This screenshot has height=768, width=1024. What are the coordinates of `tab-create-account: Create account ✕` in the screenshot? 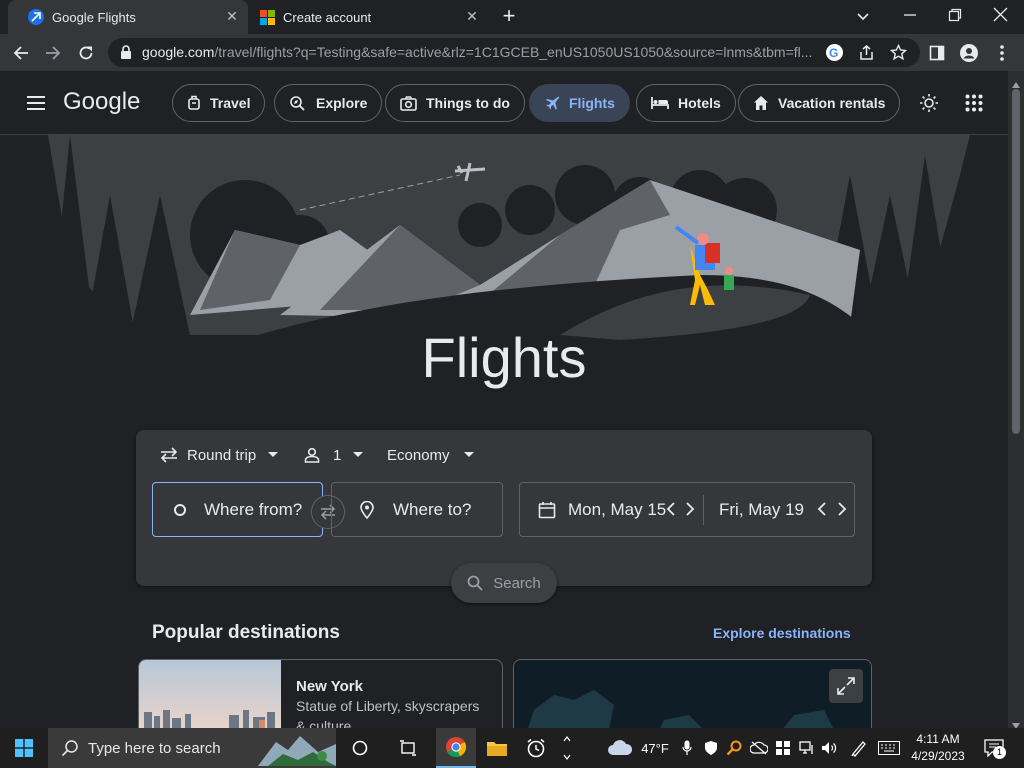 It's located at (368, 17).